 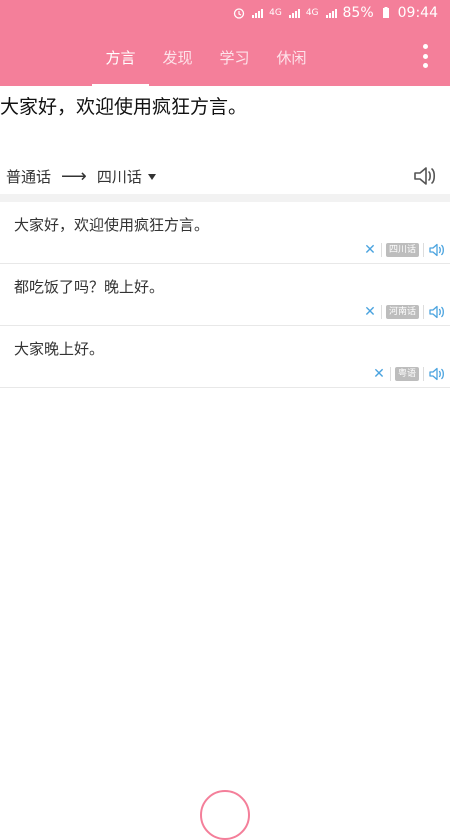 I want to click on dialect-badge: 河南话, so click(x=402, y=312).